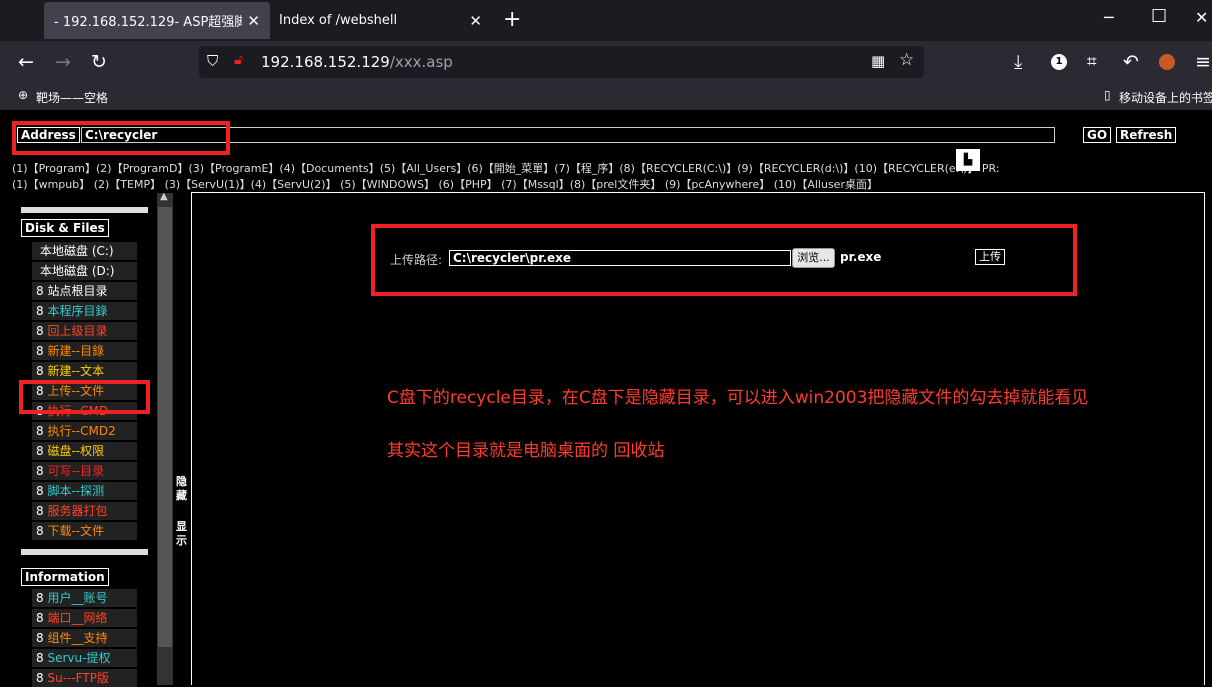  What do you see at coordinates (1159, 16) in the screenshot?
I see `maximize-icon: ☐` at bounding box center [1159, 16].